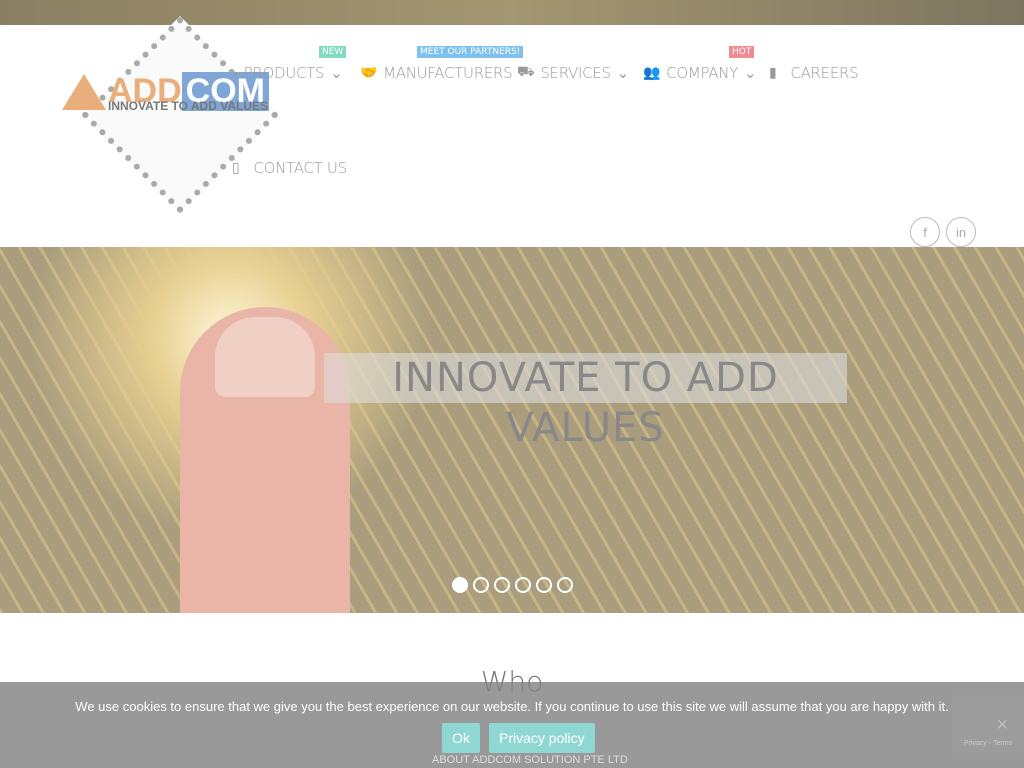 The width and height of the screenshot is (1024, 768). Describe the element at coordinates (84, 91) in the screenshot. I see `logo-triangle-icon` at that location.